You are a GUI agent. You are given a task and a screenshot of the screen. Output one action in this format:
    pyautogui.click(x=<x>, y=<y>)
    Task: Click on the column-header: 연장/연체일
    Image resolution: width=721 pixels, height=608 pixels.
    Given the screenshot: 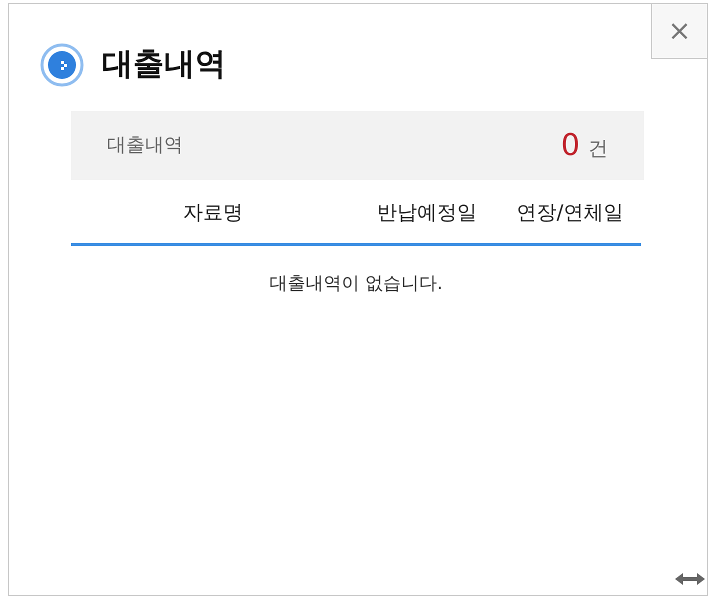 What is the action you would take?
    pyautogui.click(x=570, y=212)
    